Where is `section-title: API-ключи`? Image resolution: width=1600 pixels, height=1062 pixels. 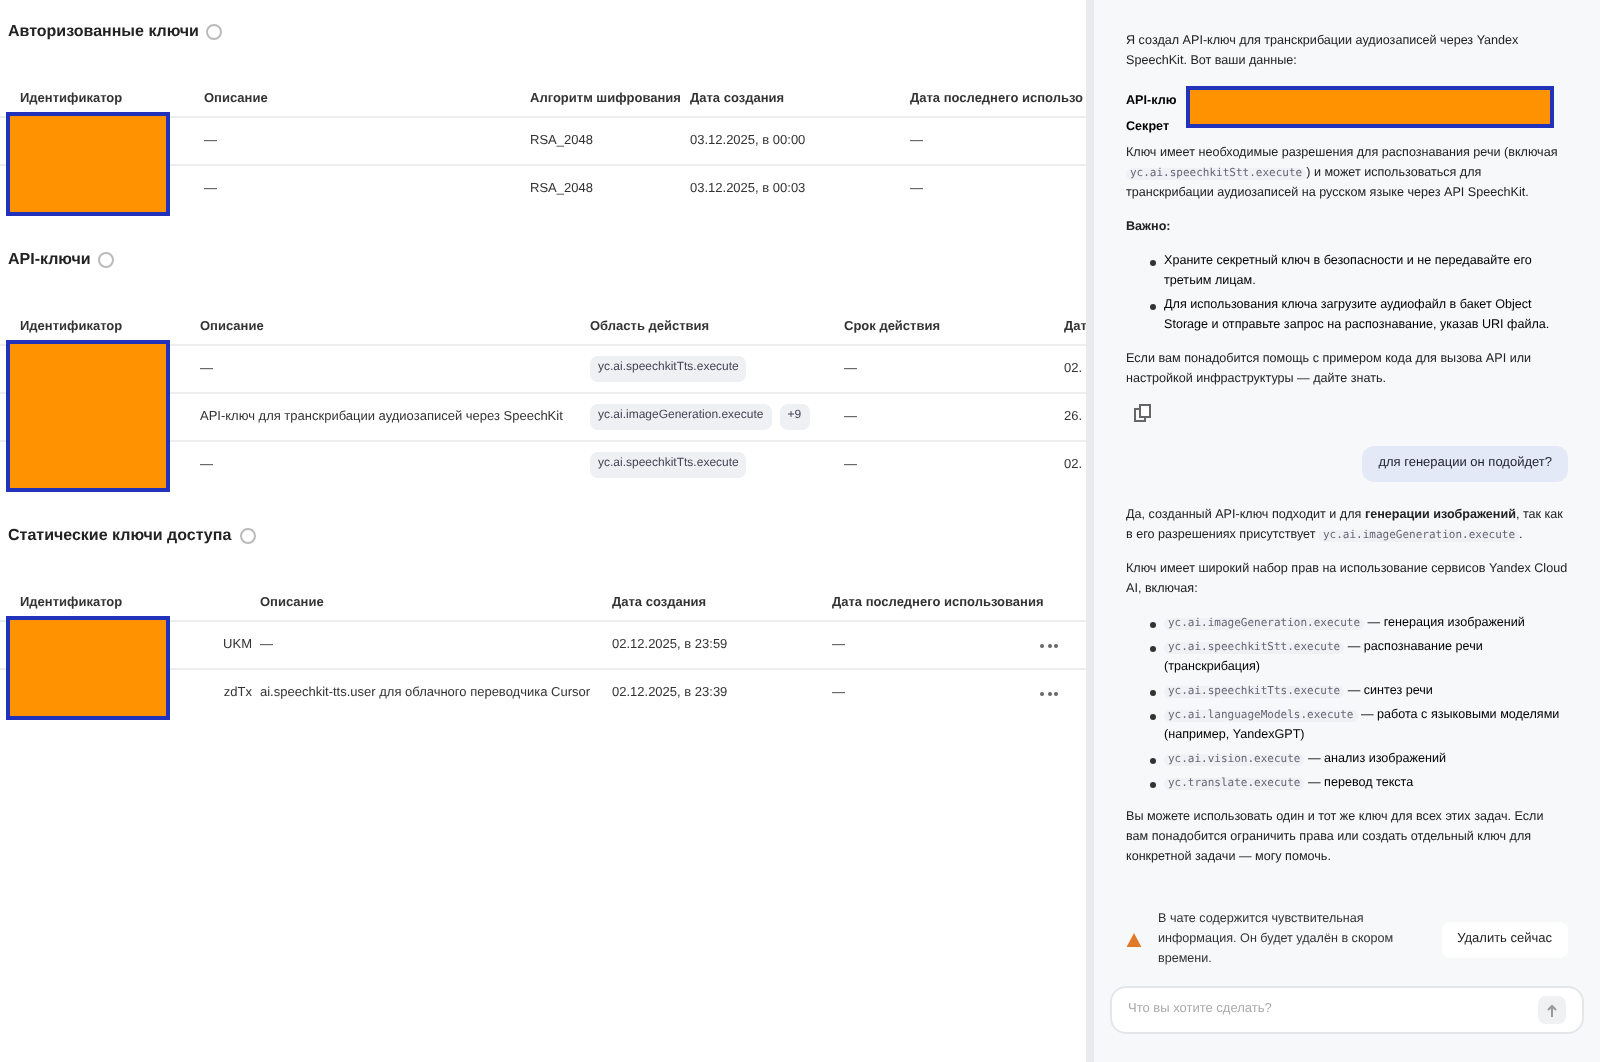 section-title: API-ключи is located at coordinates (49, 260).